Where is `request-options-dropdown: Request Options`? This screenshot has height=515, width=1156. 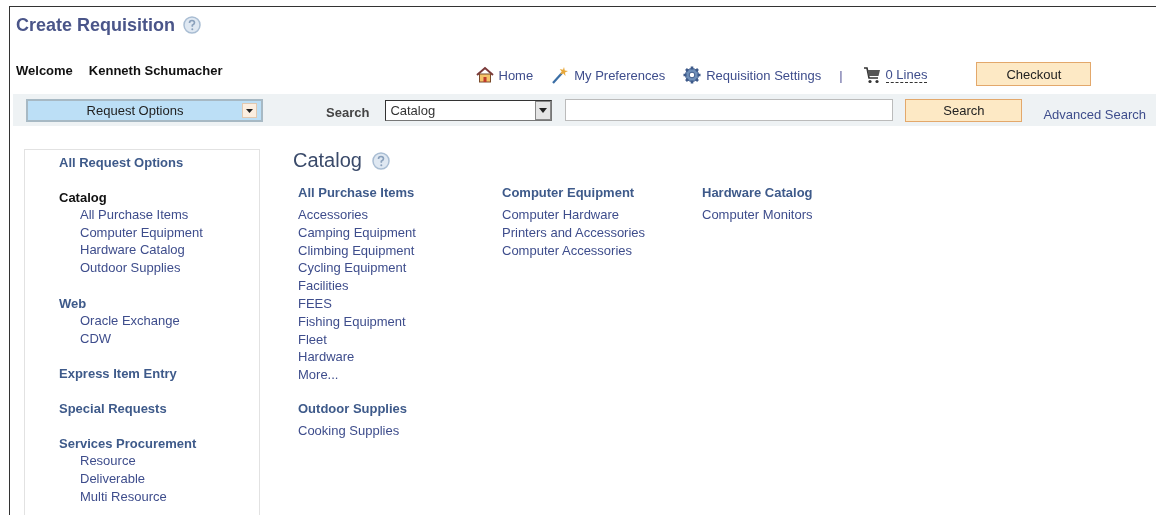
request-options-dropdown: Request Options is located at coordinates (144, 110).